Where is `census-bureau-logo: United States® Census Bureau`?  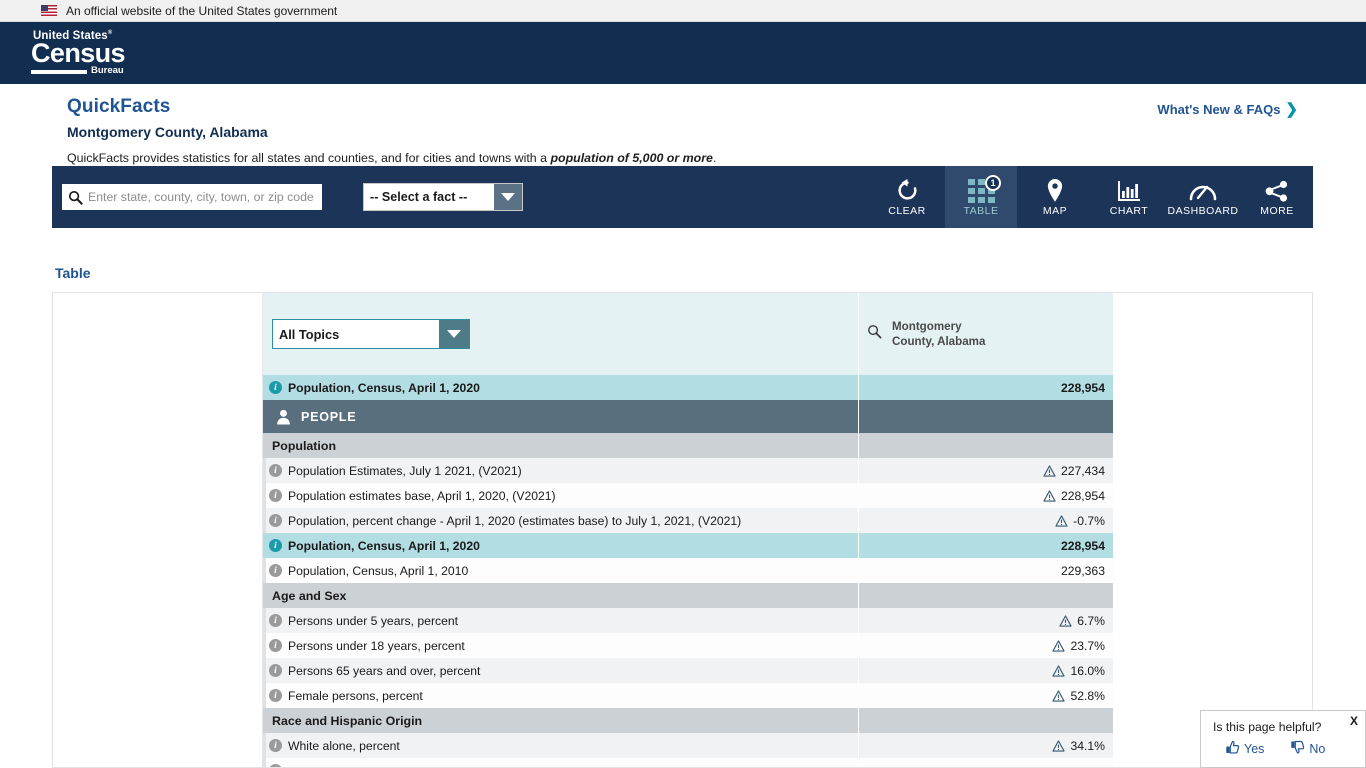
census-bureau-logo: United States® Census Bureau is located at coordinates (78, 53).